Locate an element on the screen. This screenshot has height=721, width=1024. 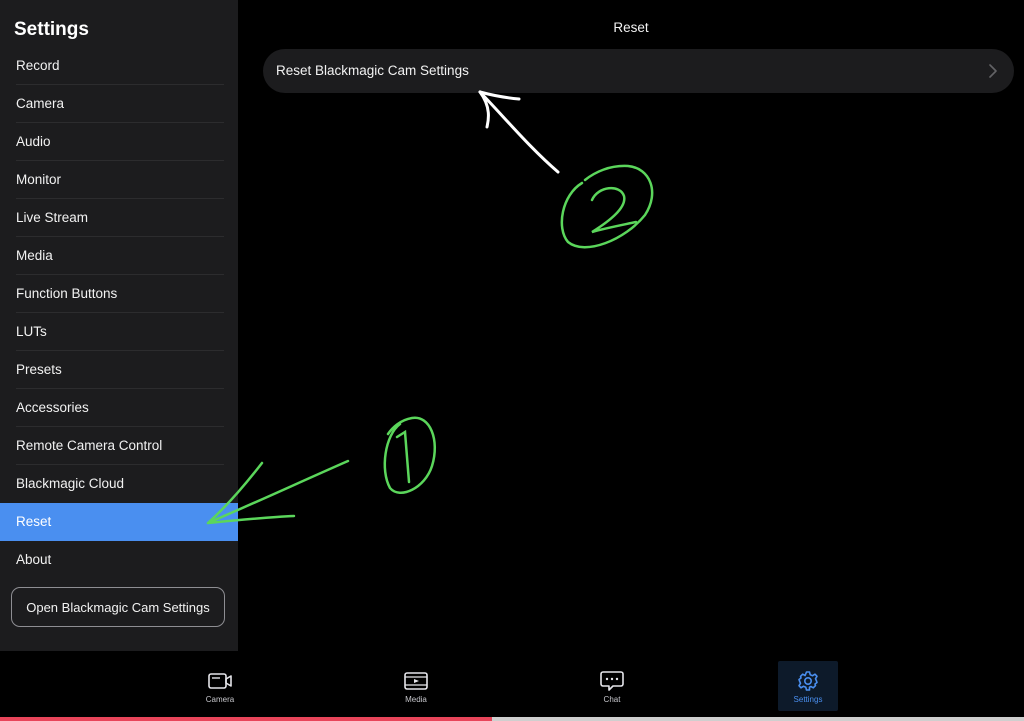
tab-label: Media is located at coordinates (416, 699).